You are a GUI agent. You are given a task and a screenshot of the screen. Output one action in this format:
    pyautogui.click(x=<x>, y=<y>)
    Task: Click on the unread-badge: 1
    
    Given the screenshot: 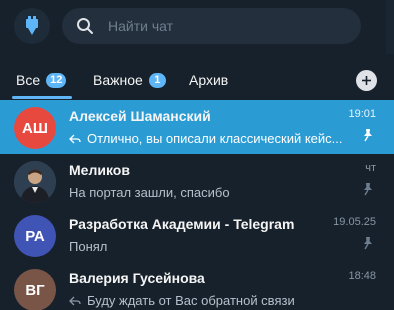 What is the action you would take?
    pyautogui.click(x=157, y=80)
    